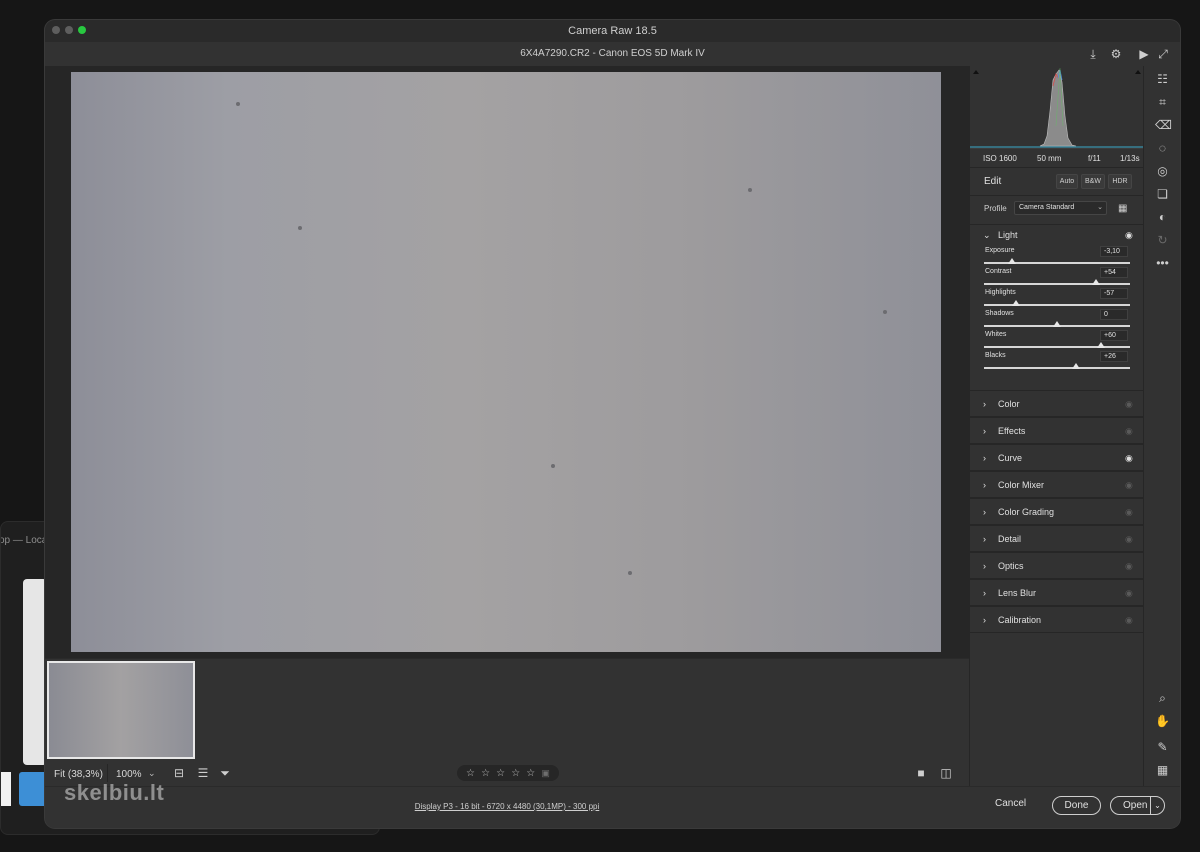 The width and height of the screenshot is (1200, 852). What do you see at coordinates (78, 774) in the screenshot?
I see `zoom-fit-button: Fit (38,3%)` at bounding box center [78, 774].